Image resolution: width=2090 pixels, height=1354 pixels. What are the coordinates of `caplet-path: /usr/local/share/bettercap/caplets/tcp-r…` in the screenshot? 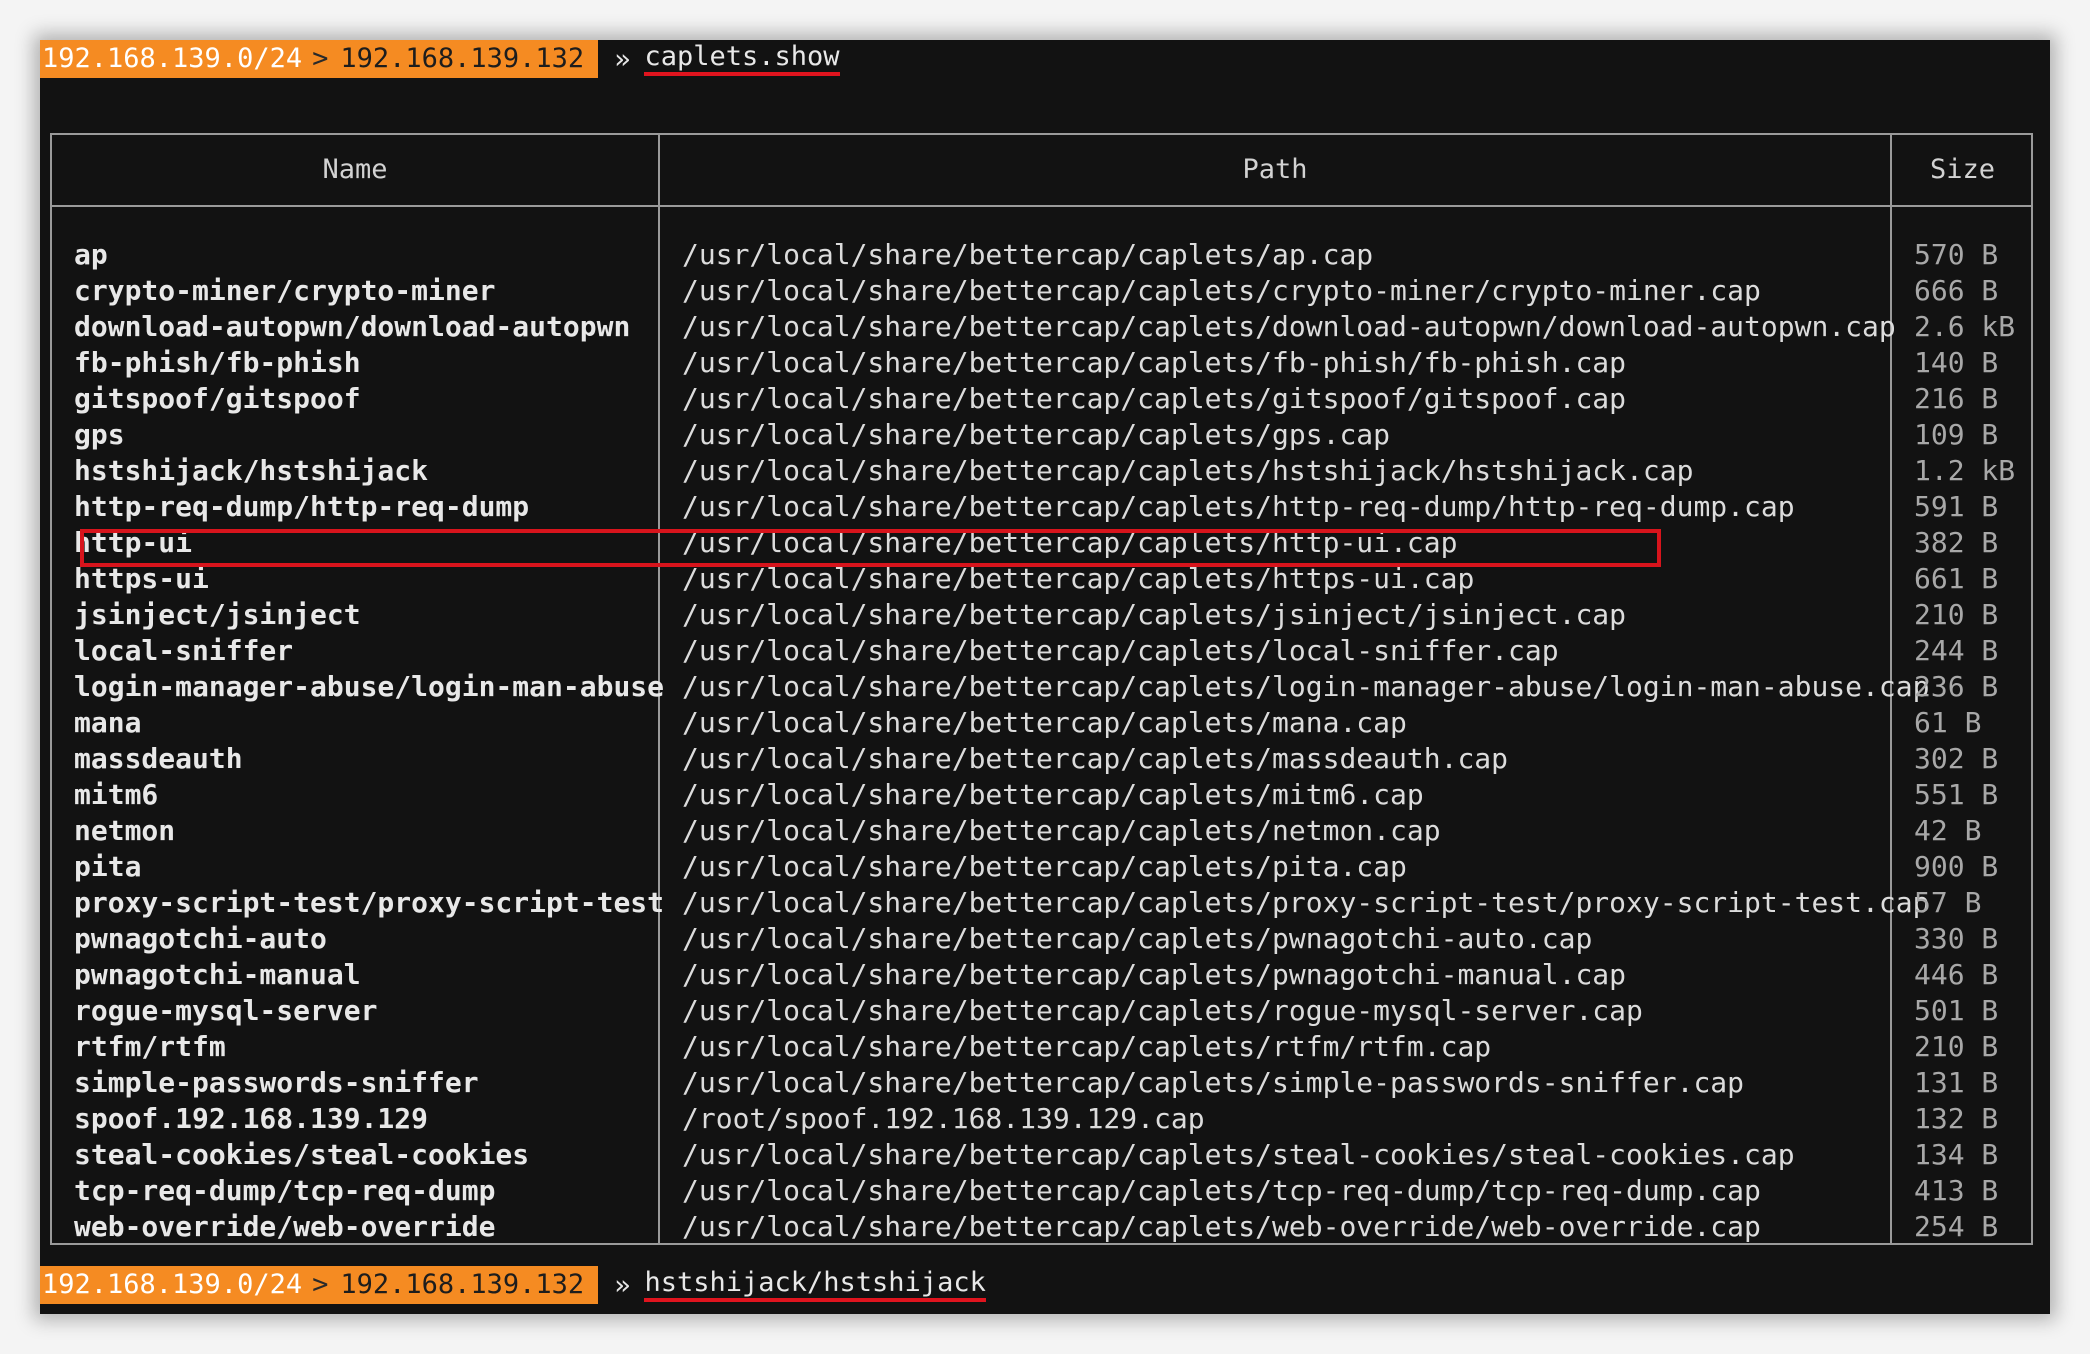 It's located at (1221, 1190).